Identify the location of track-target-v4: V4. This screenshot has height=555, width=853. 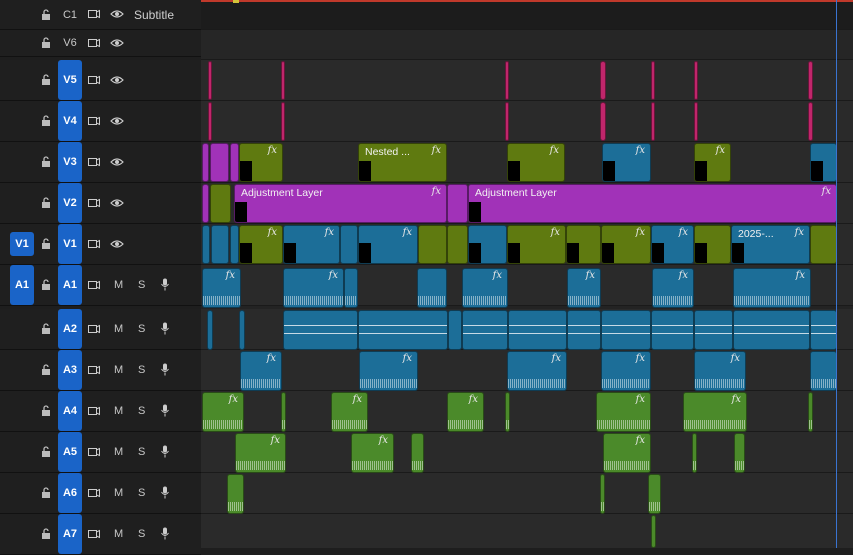
(70, 121).